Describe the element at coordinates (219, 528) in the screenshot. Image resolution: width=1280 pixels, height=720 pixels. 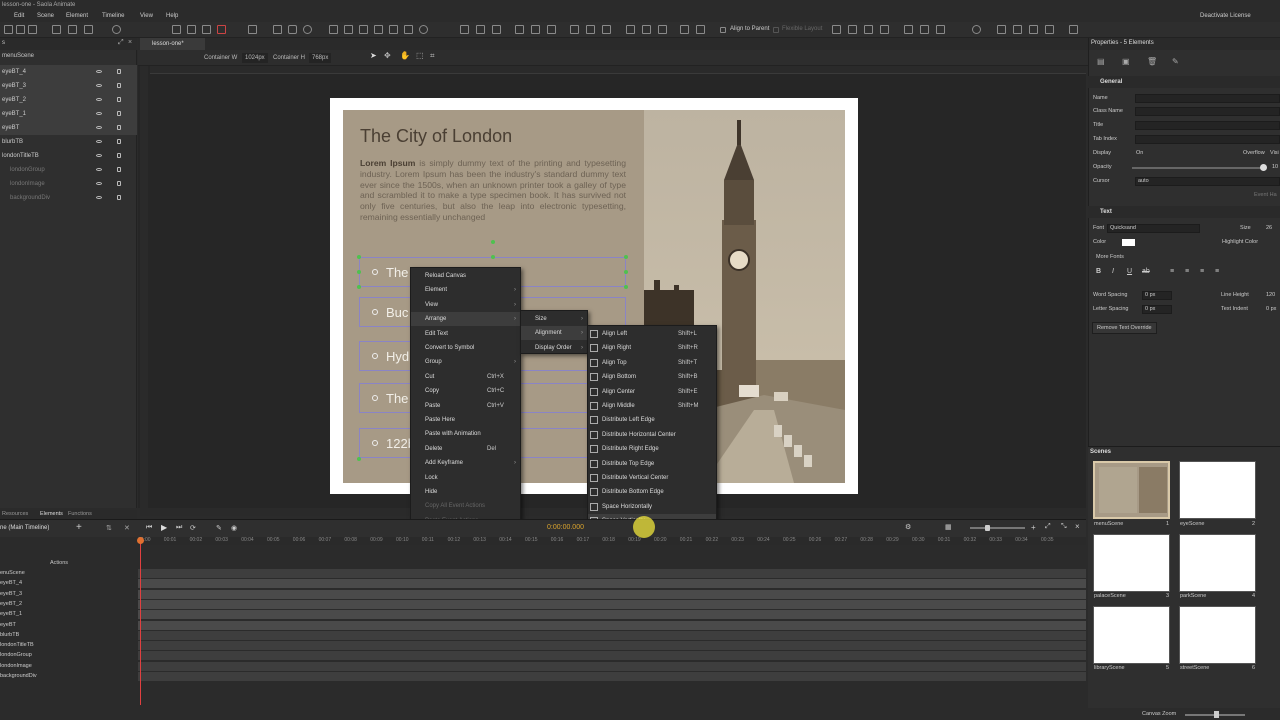
I see `pencil-icon: ✎` at that location.